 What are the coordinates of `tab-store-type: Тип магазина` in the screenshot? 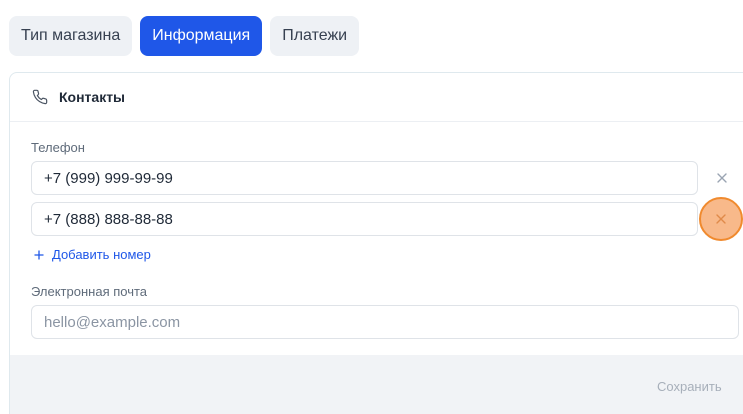 It's located at (71, 36).